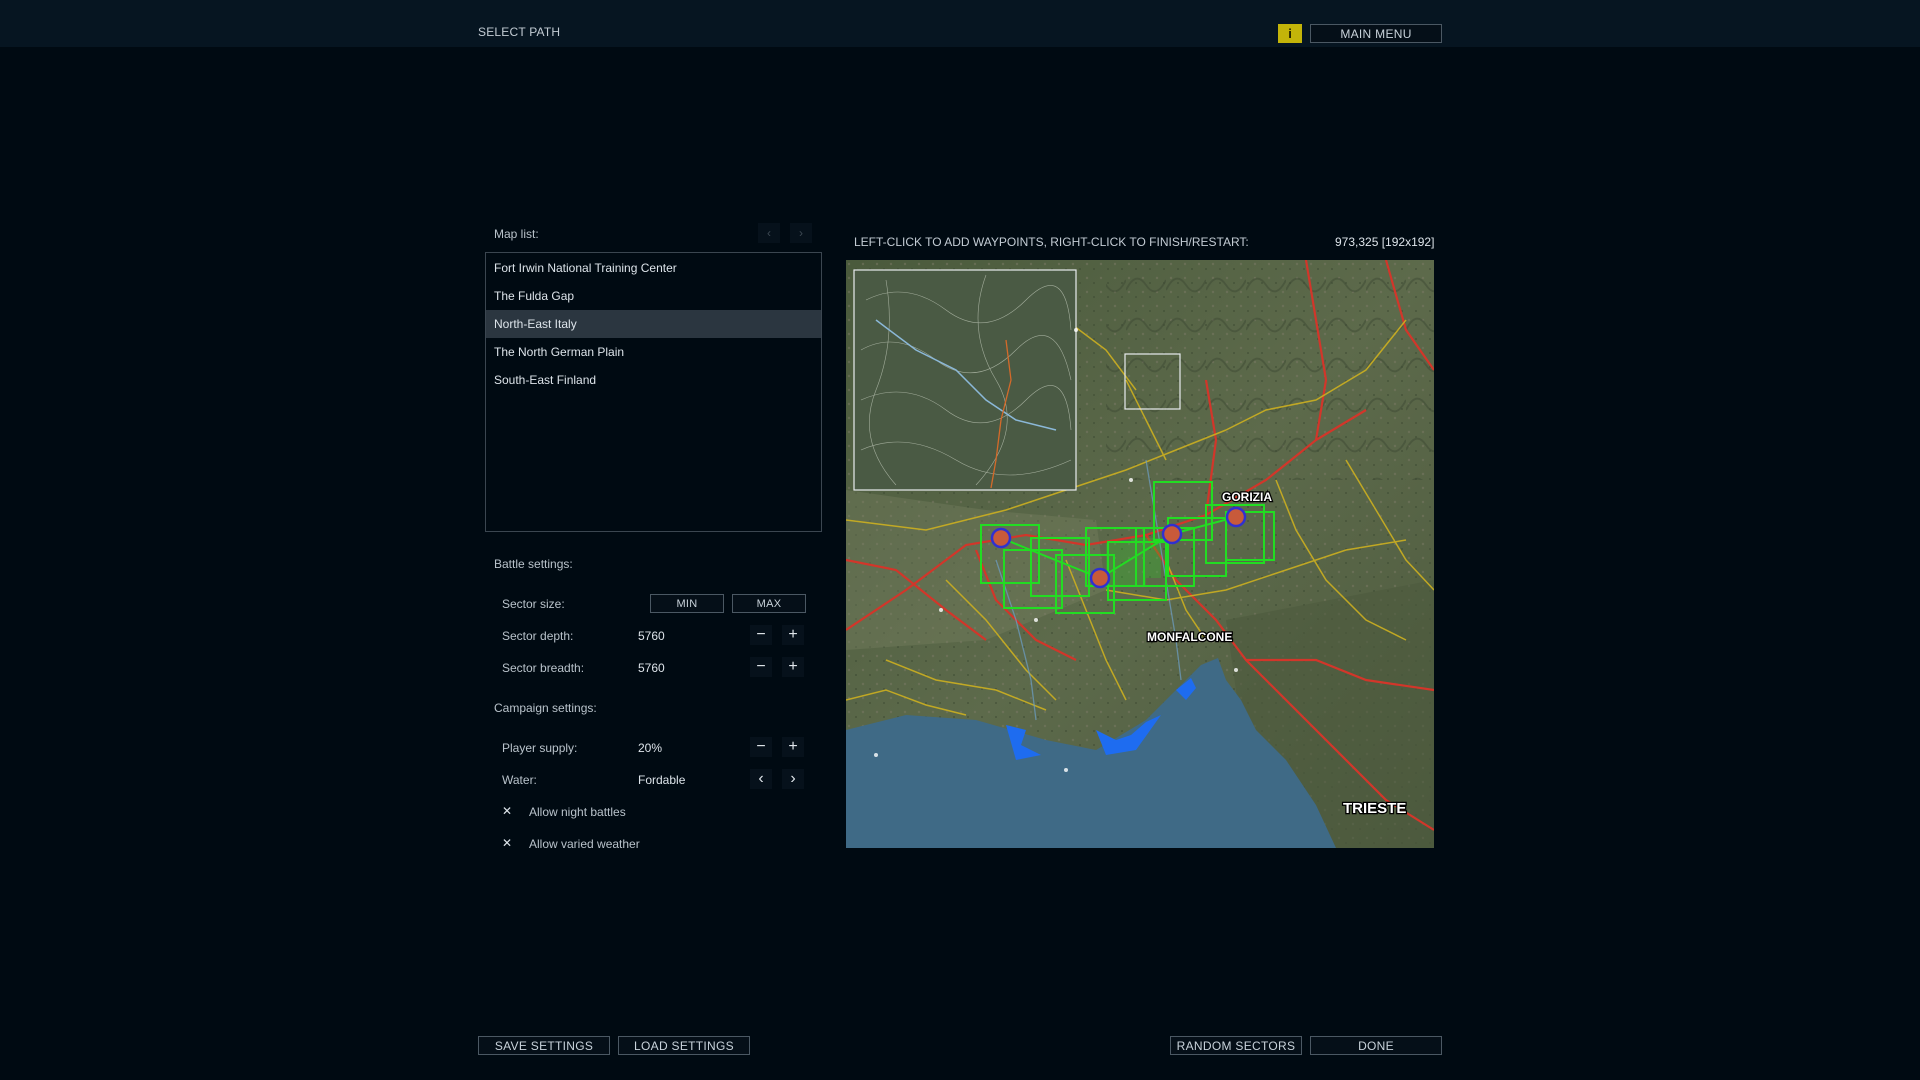  Describe the element at coordinates (543, 668) in the screenshot. I see `sector-breadth-label: Sector breadth:` at that location.